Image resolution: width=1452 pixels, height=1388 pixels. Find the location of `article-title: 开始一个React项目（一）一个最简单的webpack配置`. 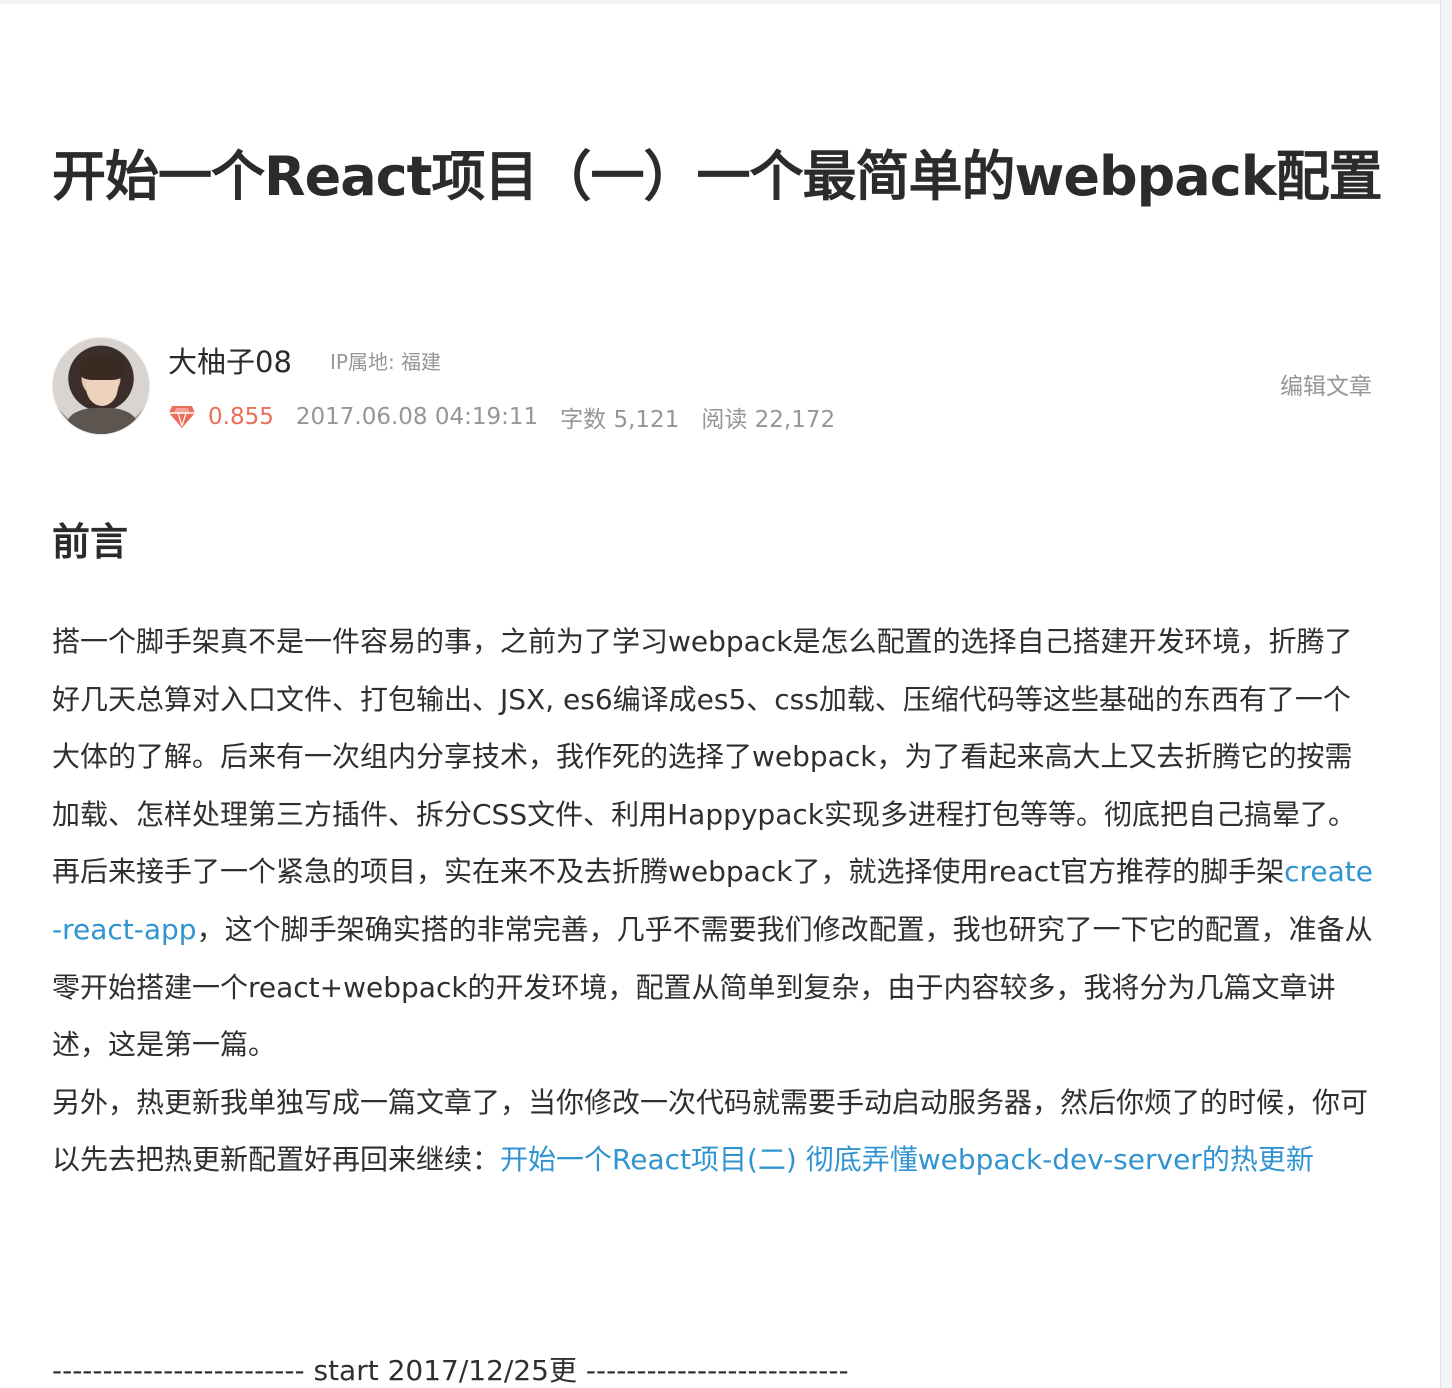

article-title: 开始一个React项目（一）一个最简单的webpack配置 is located at coordinates (717, 176).